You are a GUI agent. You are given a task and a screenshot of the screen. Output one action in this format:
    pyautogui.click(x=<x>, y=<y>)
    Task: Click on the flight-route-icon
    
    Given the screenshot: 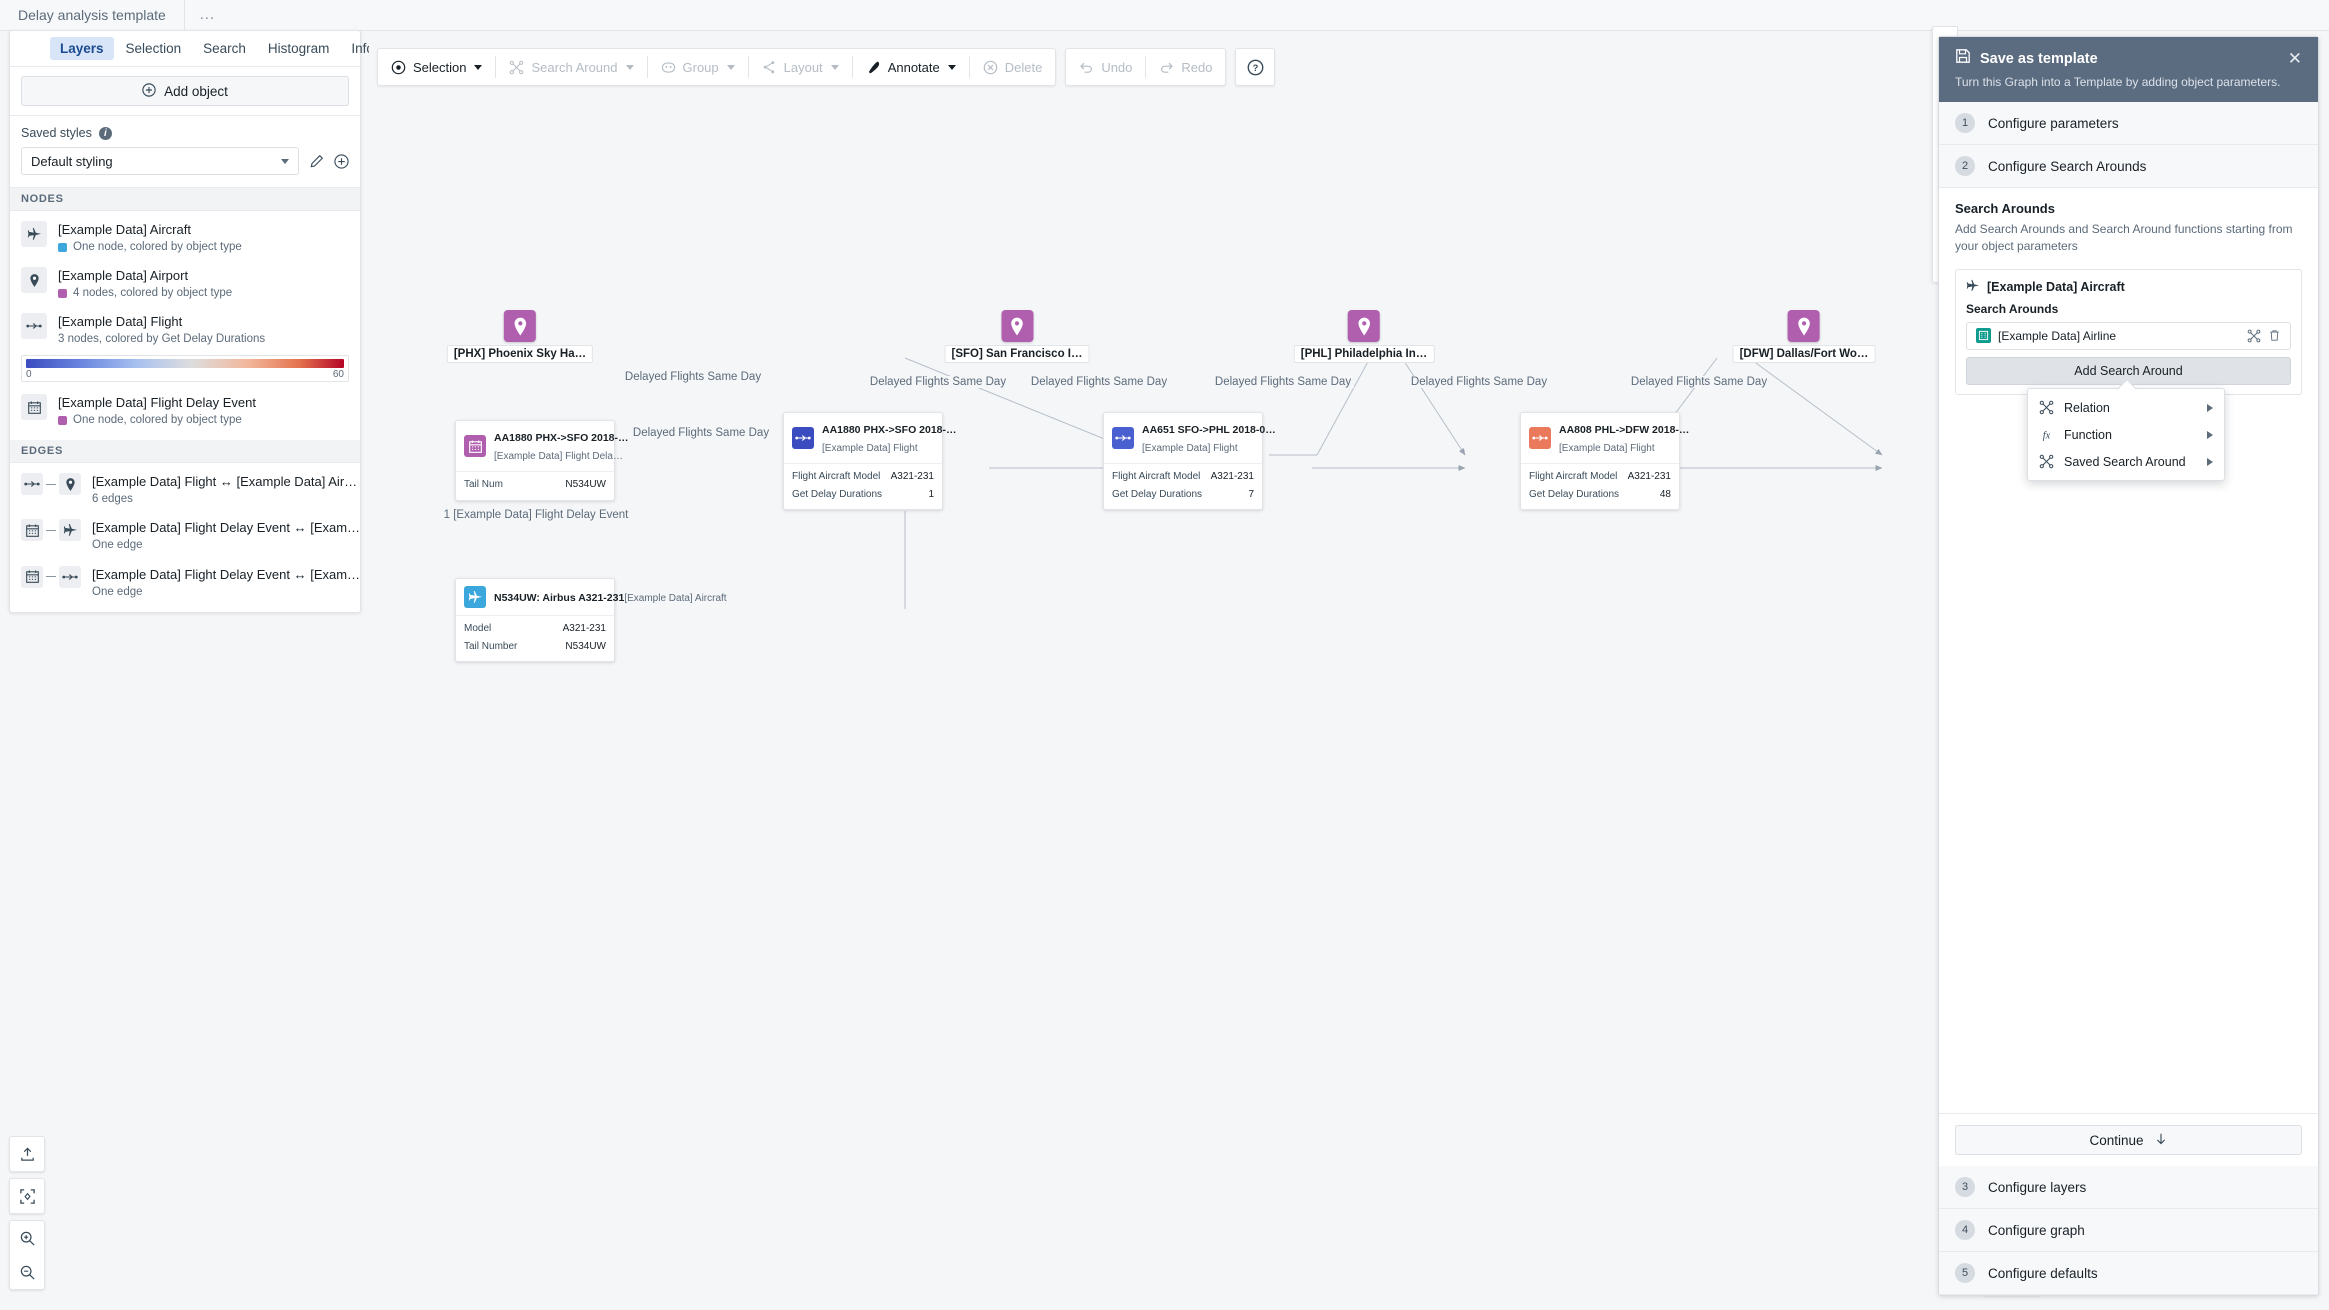 What is the action you would take?
    pyautogui.click(x=1540, y=438)
    